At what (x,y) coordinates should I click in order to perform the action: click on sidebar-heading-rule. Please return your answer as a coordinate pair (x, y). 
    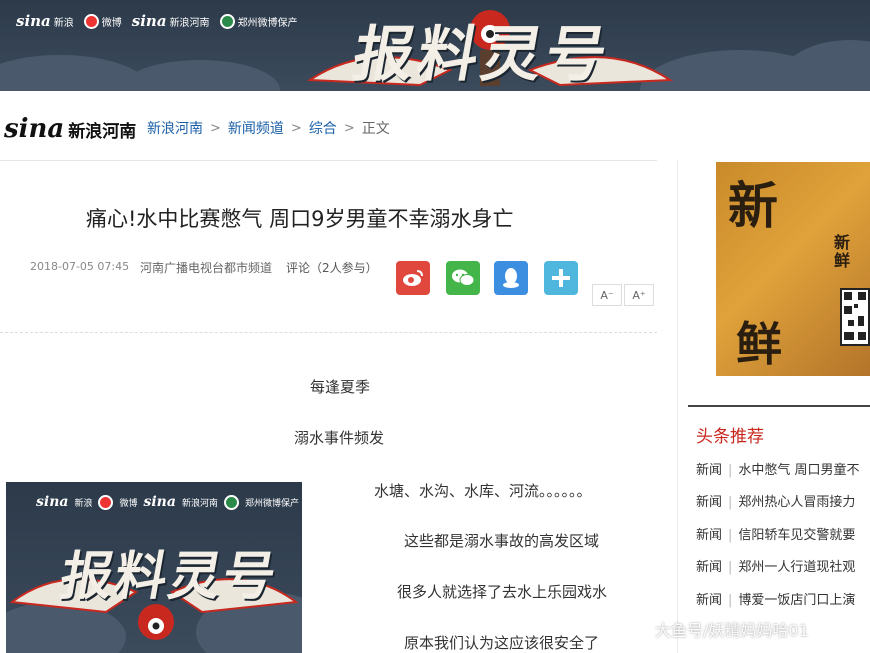
    Looking at the image, I should click on (779, 406).